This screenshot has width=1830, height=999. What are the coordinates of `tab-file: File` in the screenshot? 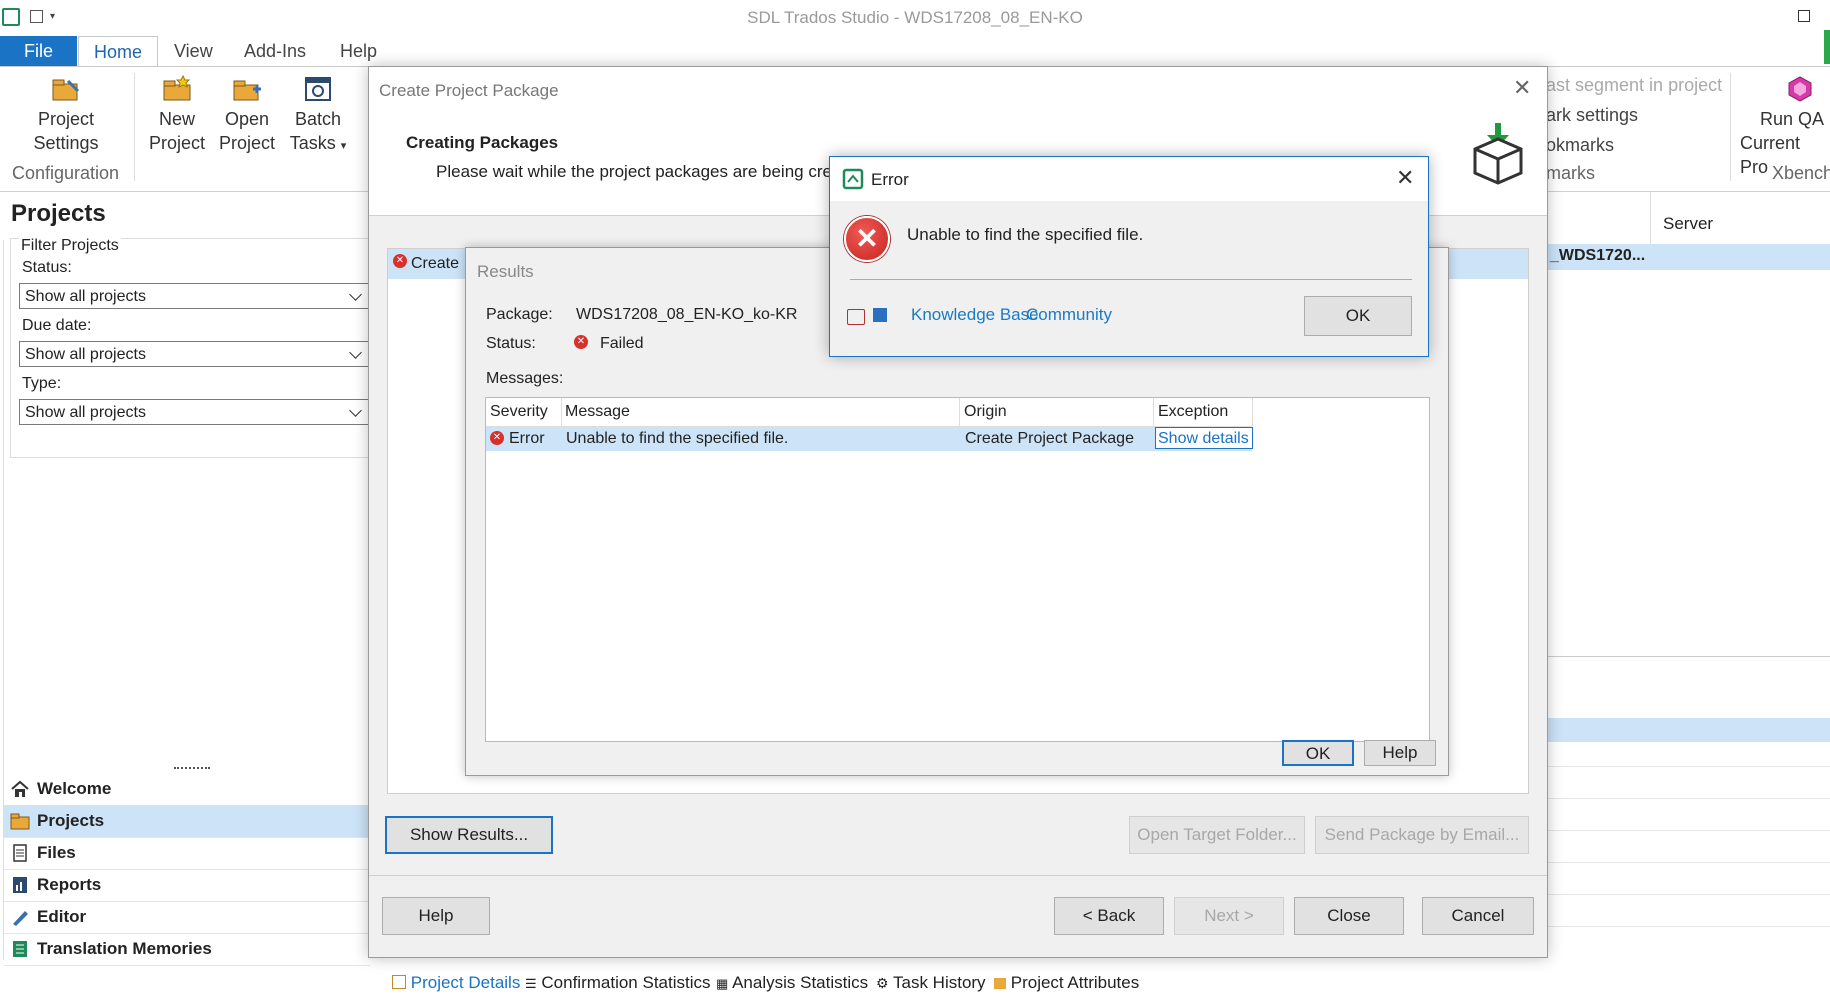 It's located at (38, 51).